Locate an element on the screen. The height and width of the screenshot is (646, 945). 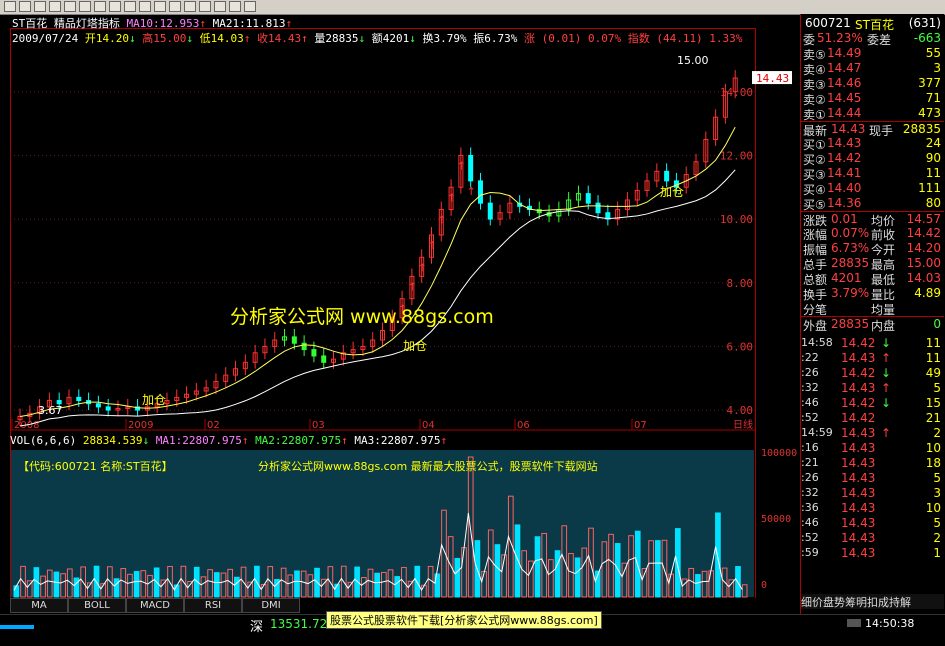
tab-ma: MA is located at coordinates (39, 605).